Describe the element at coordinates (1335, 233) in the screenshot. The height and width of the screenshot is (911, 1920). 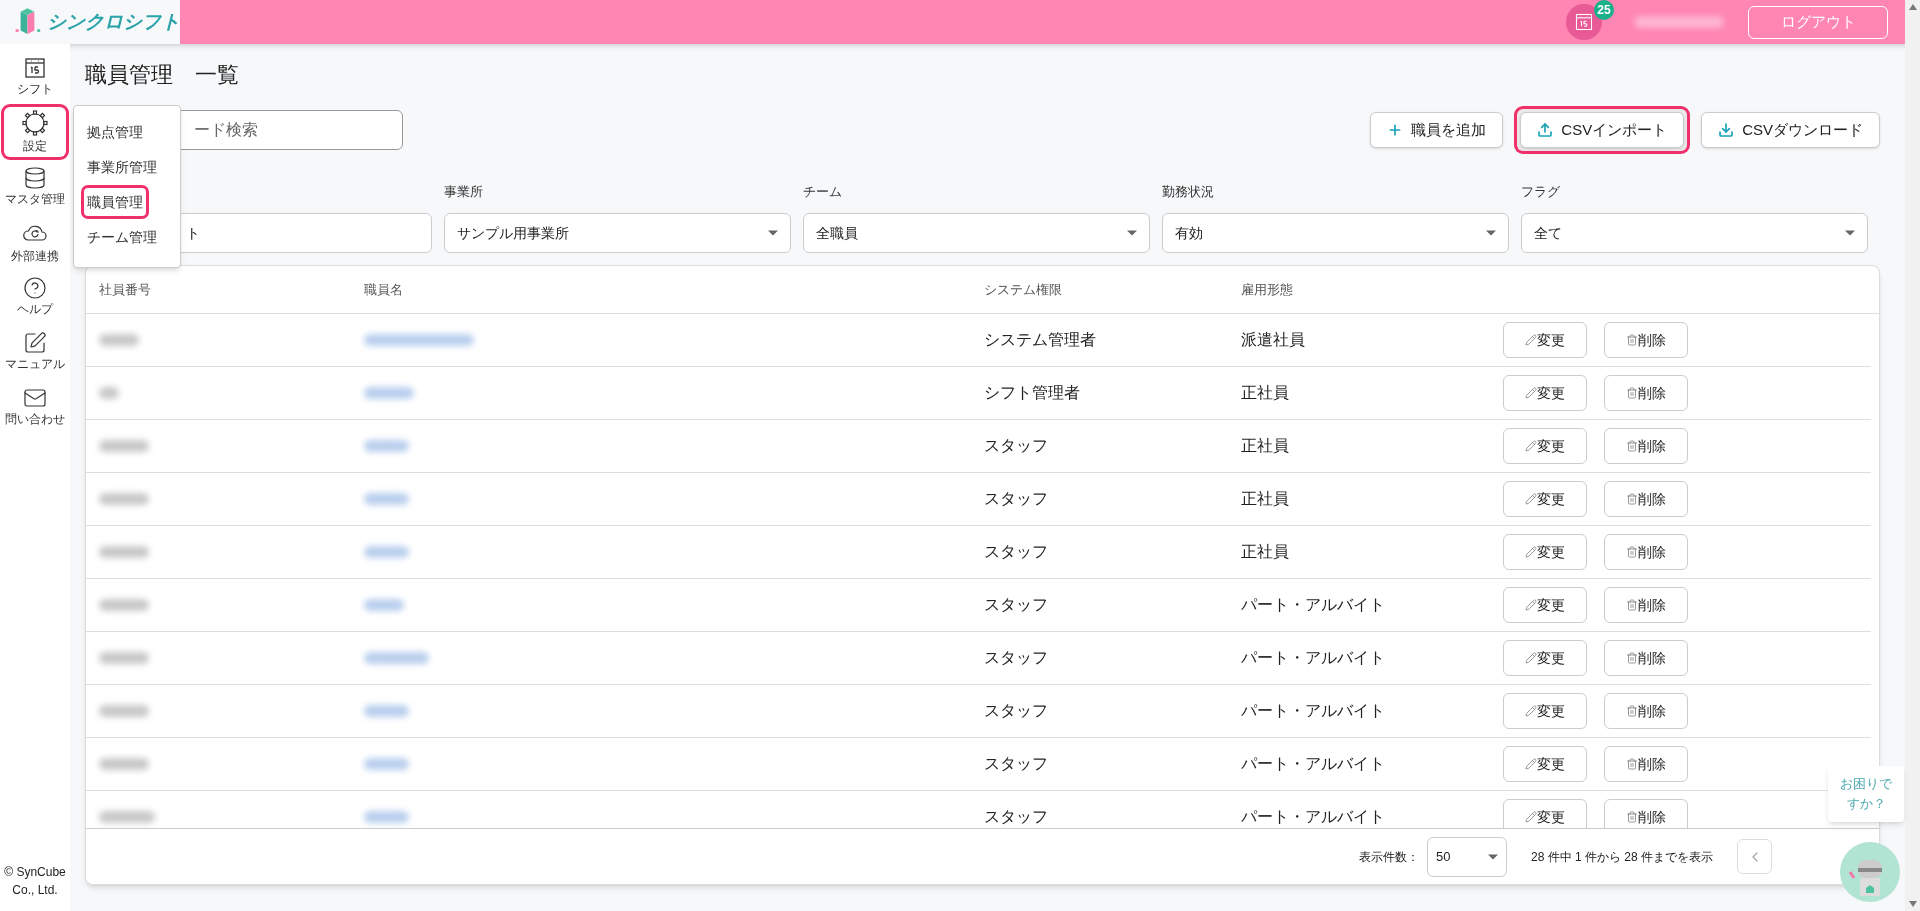
I see `filter-select: 有効` at that location.